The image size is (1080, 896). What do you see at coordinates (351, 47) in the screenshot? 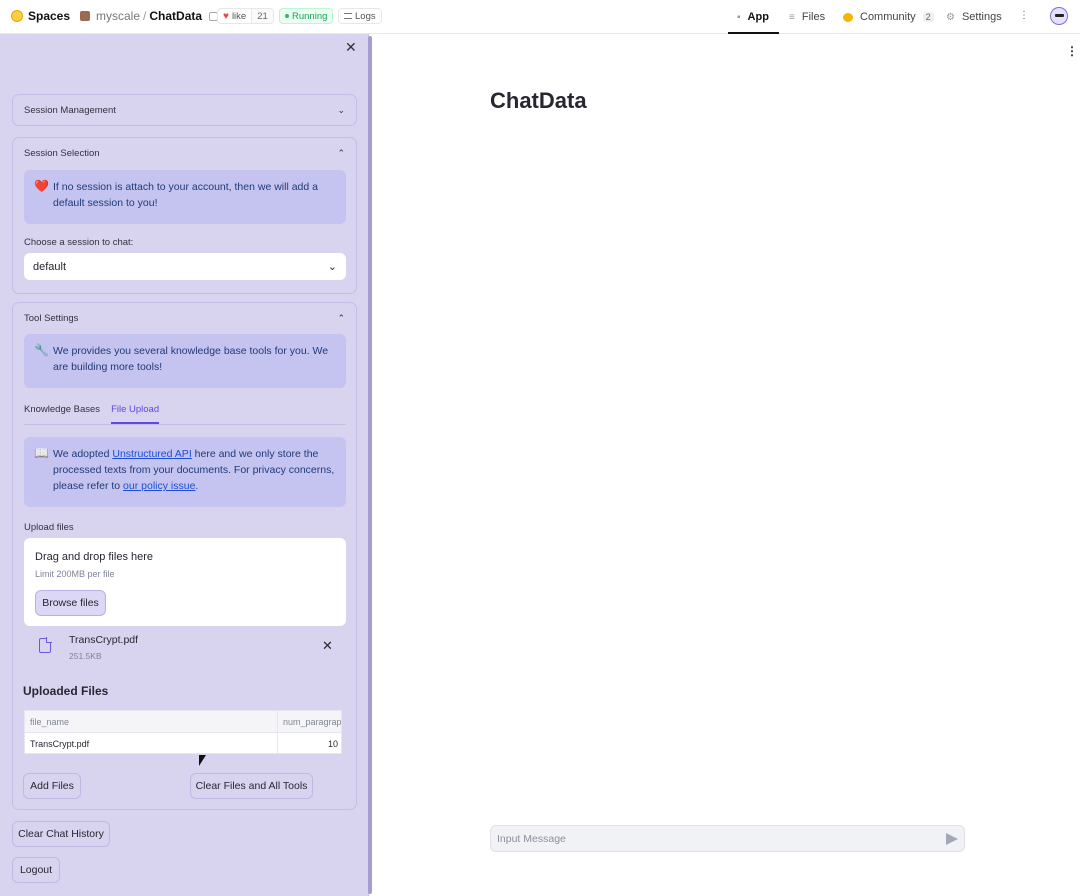
I see `close-sidebar-icon: ✕` at bounding box center [351, 47].